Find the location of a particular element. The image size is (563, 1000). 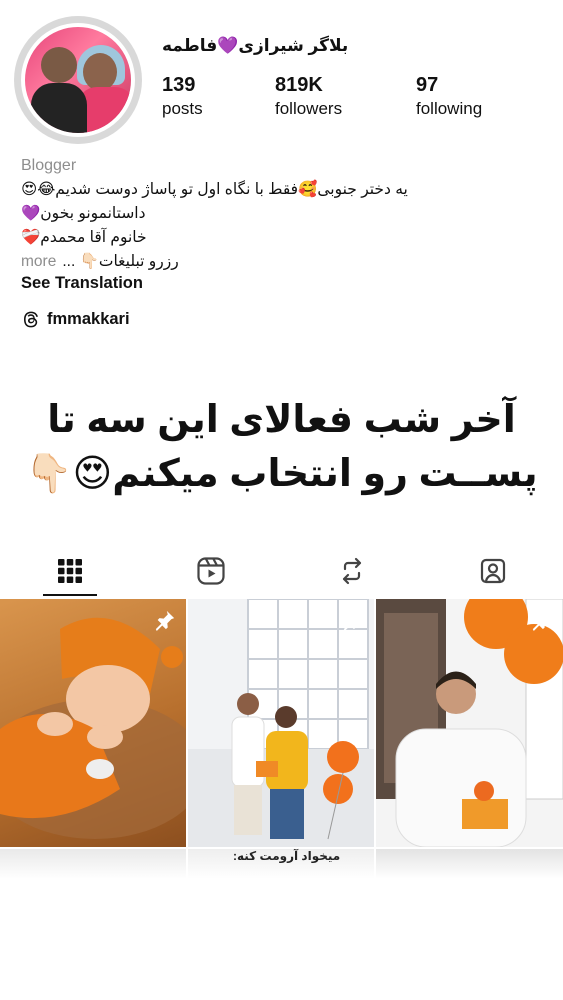

profile-avatar-ring is located at coordinates (78, 80).